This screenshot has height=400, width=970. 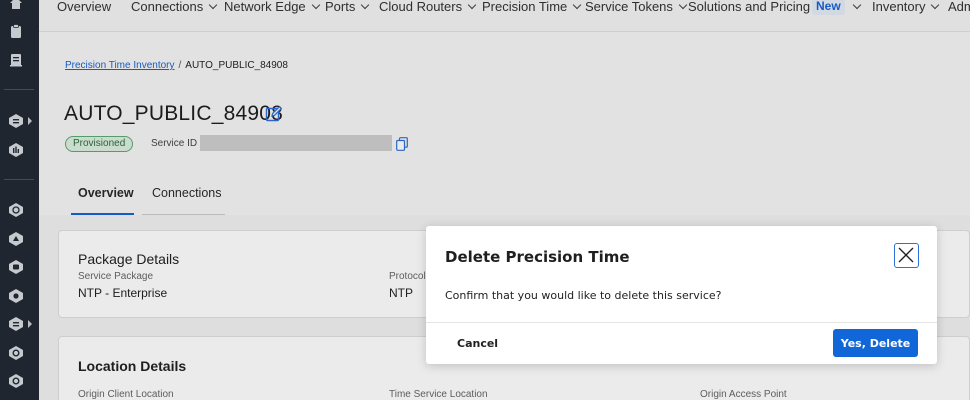 I want to click on dialog-divider, so click(x=681, y=322).